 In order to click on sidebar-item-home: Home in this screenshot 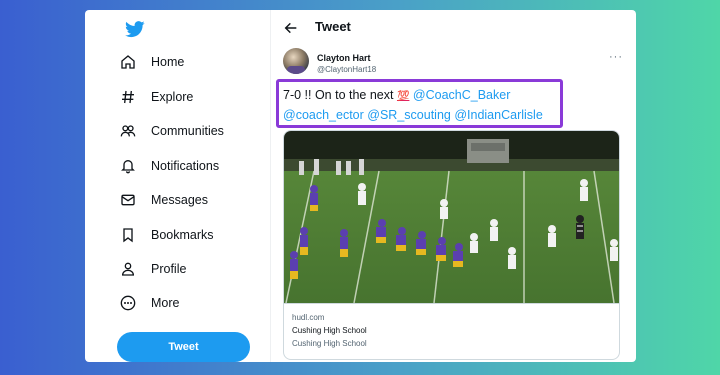, I will do `click(151, 62)`.